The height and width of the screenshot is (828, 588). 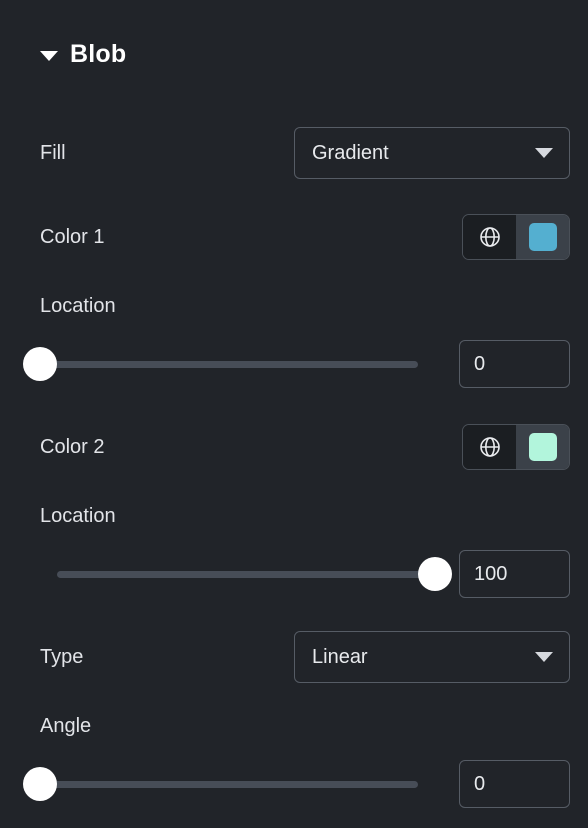 What do you see at coordinates (294, 306) in the screenshot?
I see `location-1-label-row: Location` at bounding box center [294, 306].